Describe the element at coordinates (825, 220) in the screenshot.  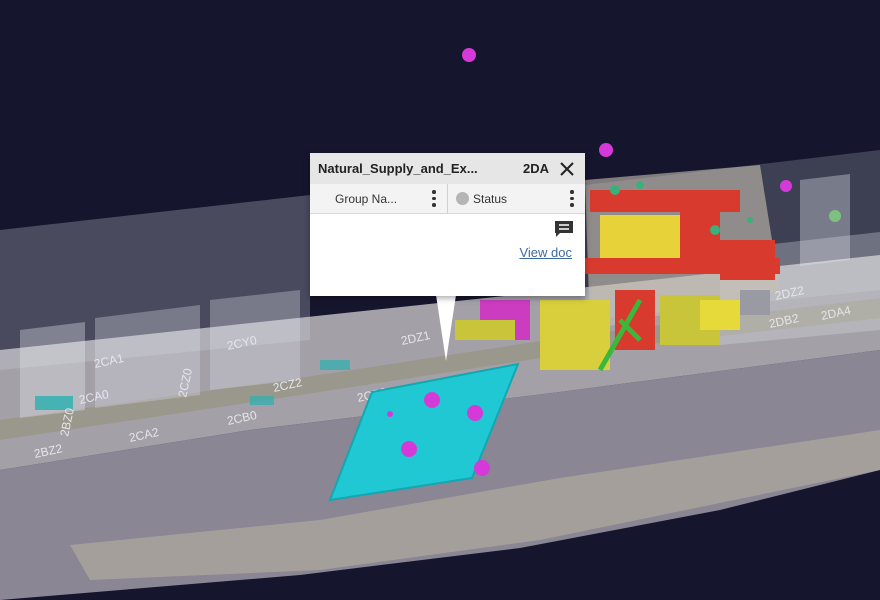
I see `compartment-box` at that location.